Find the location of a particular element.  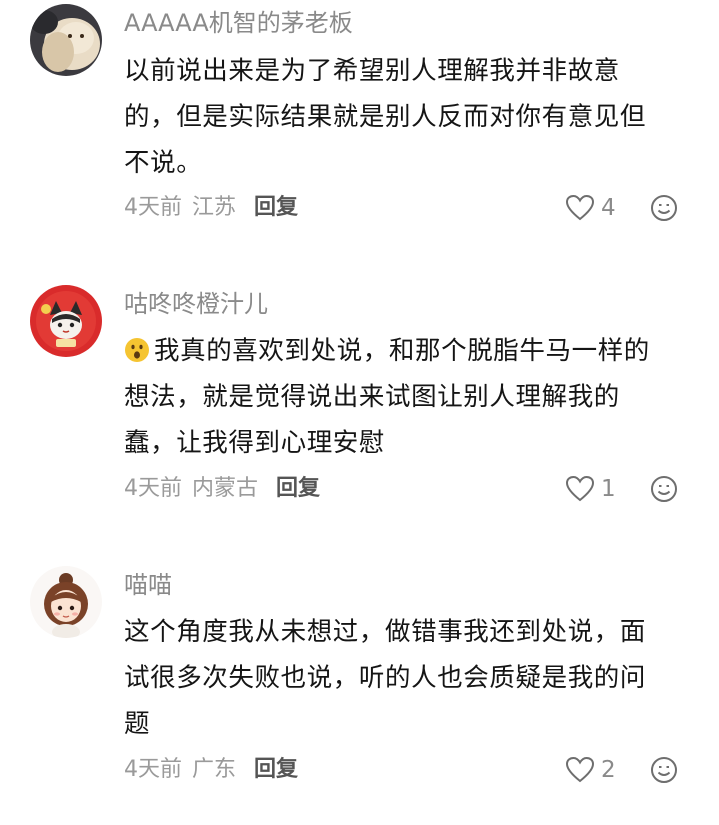

like-button: 4 is located at coordinates (590, 208).